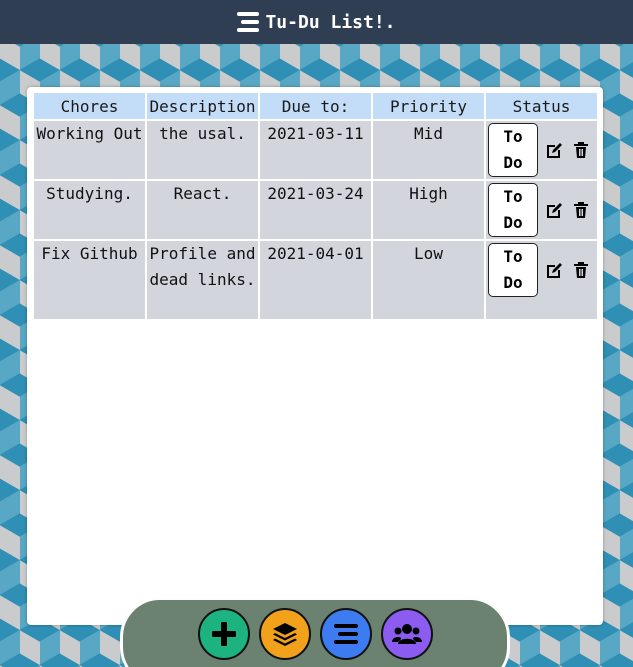 This screenshot has height=667, width=633. I want to click on app-title: Tu-Du List!., so click(330, 22).